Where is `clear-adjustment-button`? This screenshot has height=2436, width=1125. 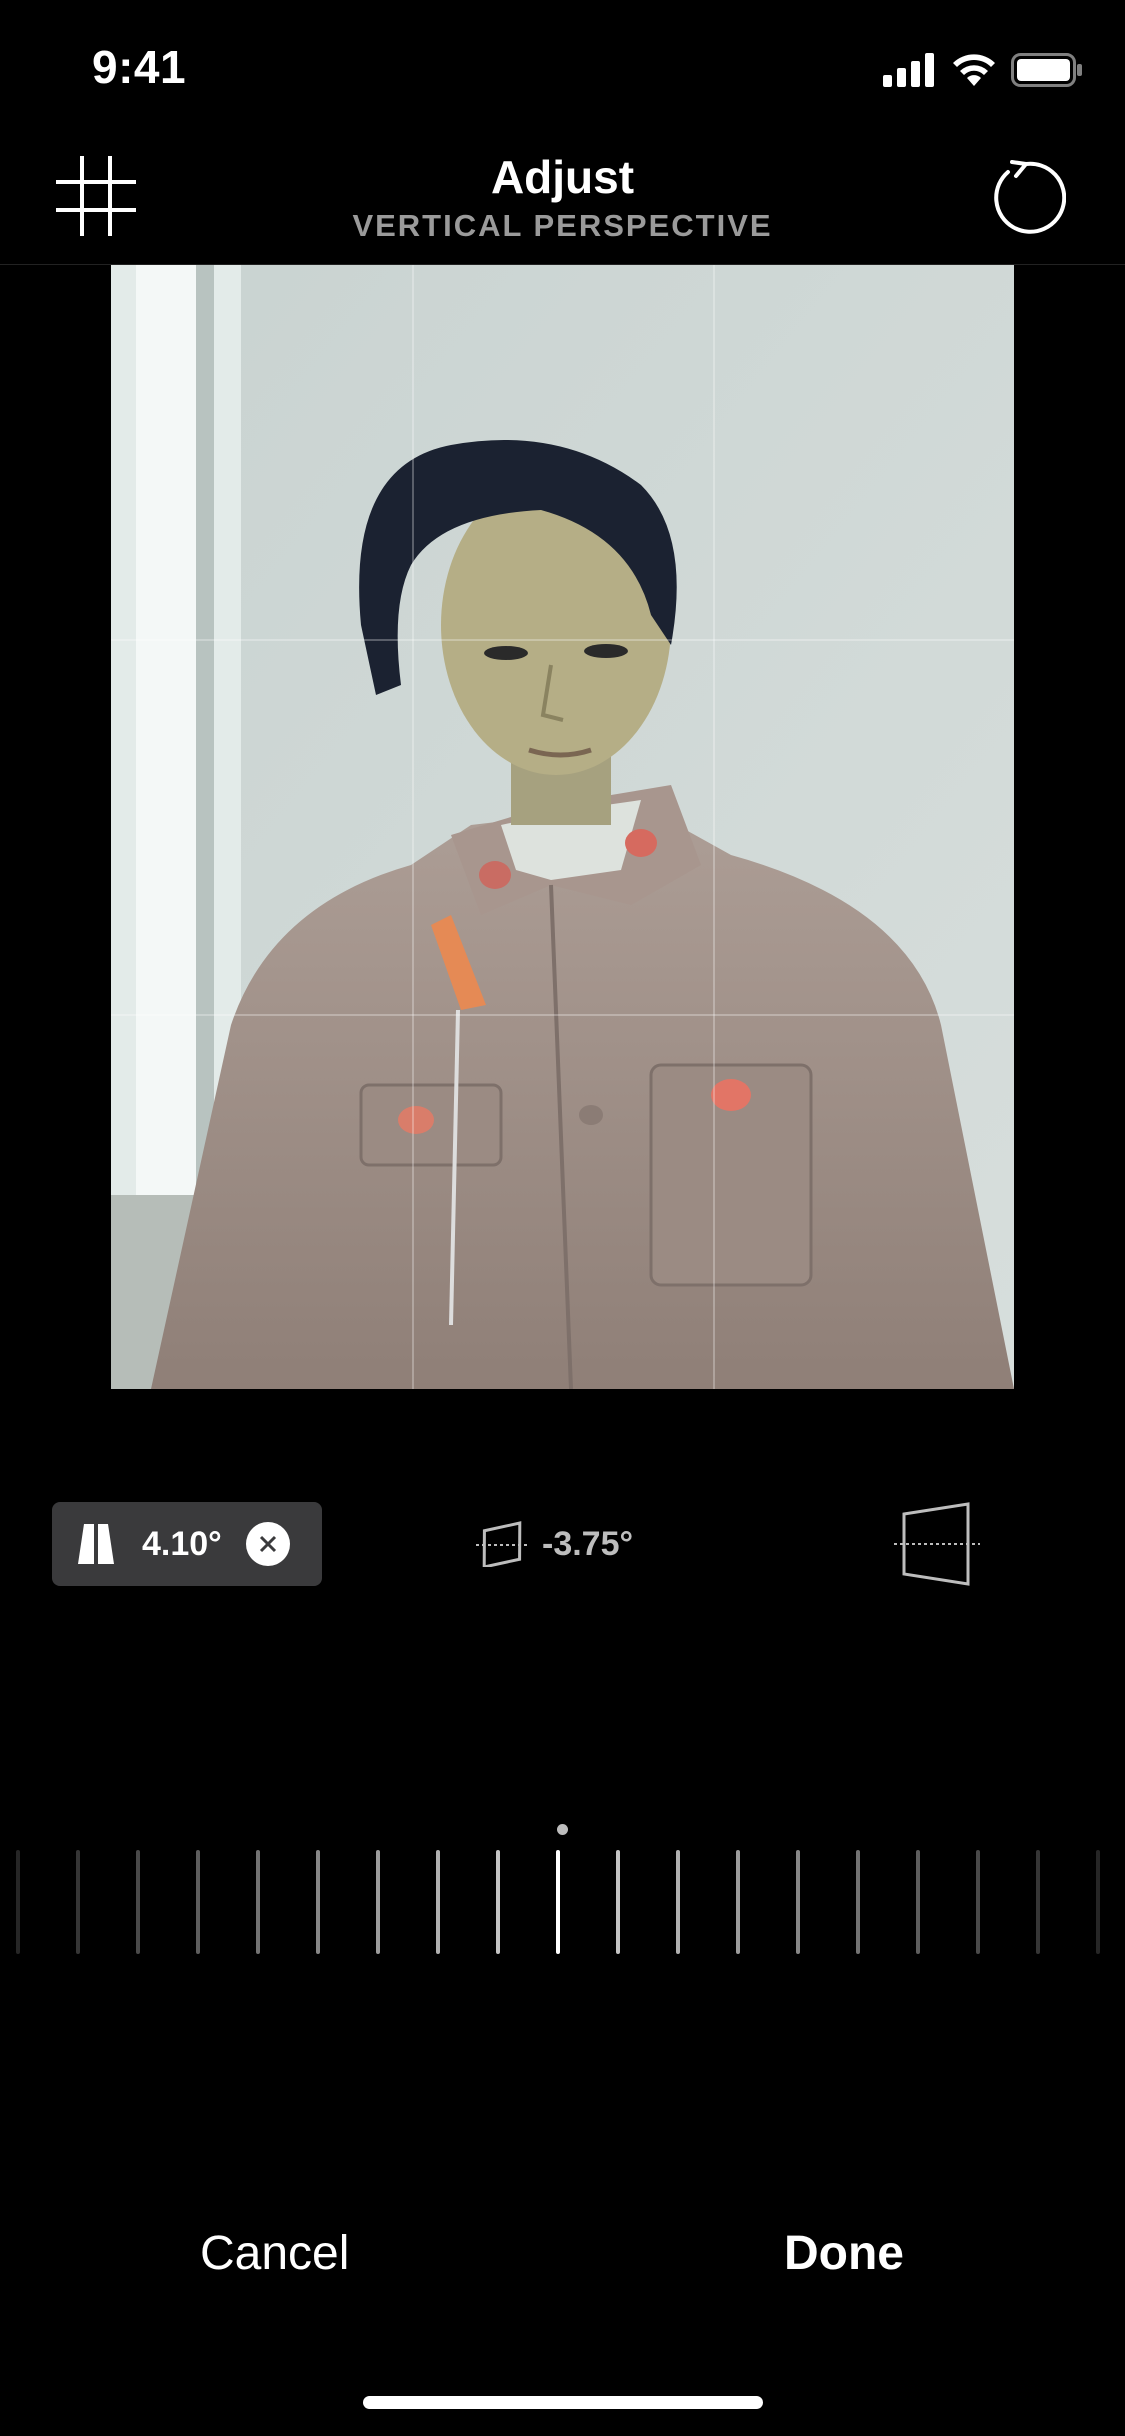
clear-adjustment-button is located at coordinates (267, 1544).